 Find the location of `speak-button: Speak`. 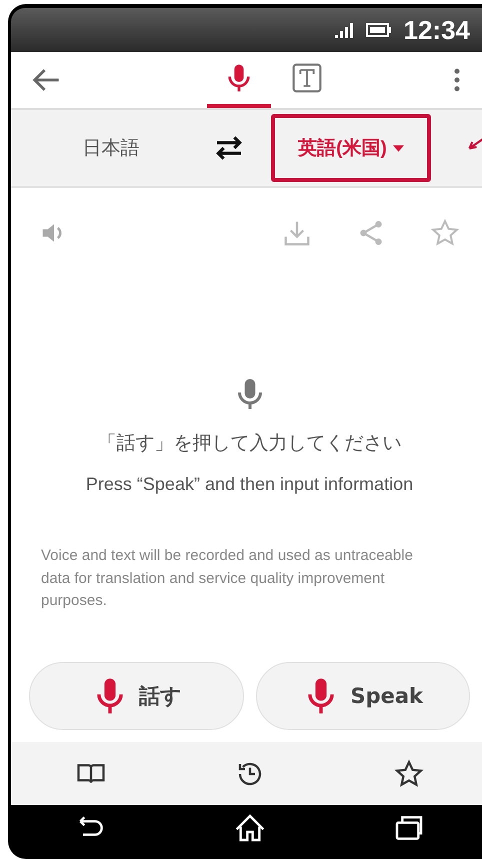

speak-button: Speak is located at coordinates (363, 696).